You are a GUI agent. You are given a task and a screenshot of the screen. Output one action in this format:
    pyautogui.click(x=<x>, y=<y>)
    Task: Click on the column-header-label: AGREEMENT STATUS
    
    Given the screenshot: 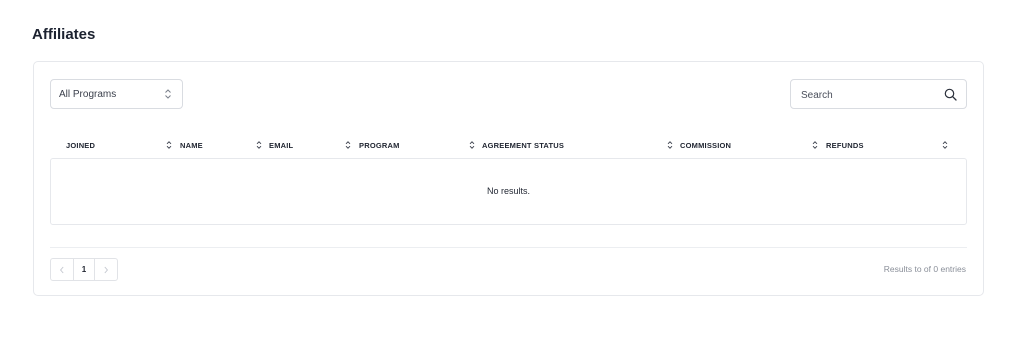 What is the action you would take?
    pyautogui.click(x=523, y=145)
    